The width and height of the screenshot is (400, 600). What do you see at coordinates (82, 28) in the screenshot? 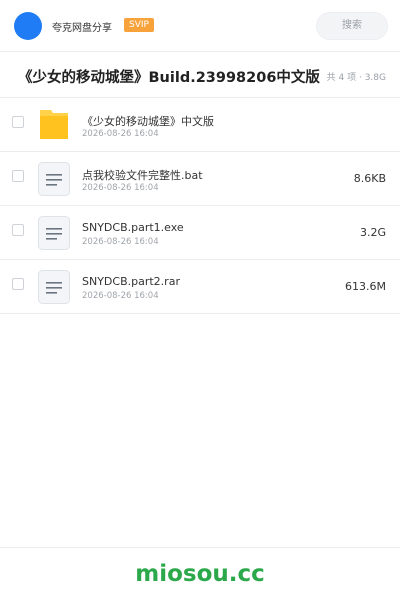
I see `user-name: 夸克网盘分享` at bounding box center [82, 28].